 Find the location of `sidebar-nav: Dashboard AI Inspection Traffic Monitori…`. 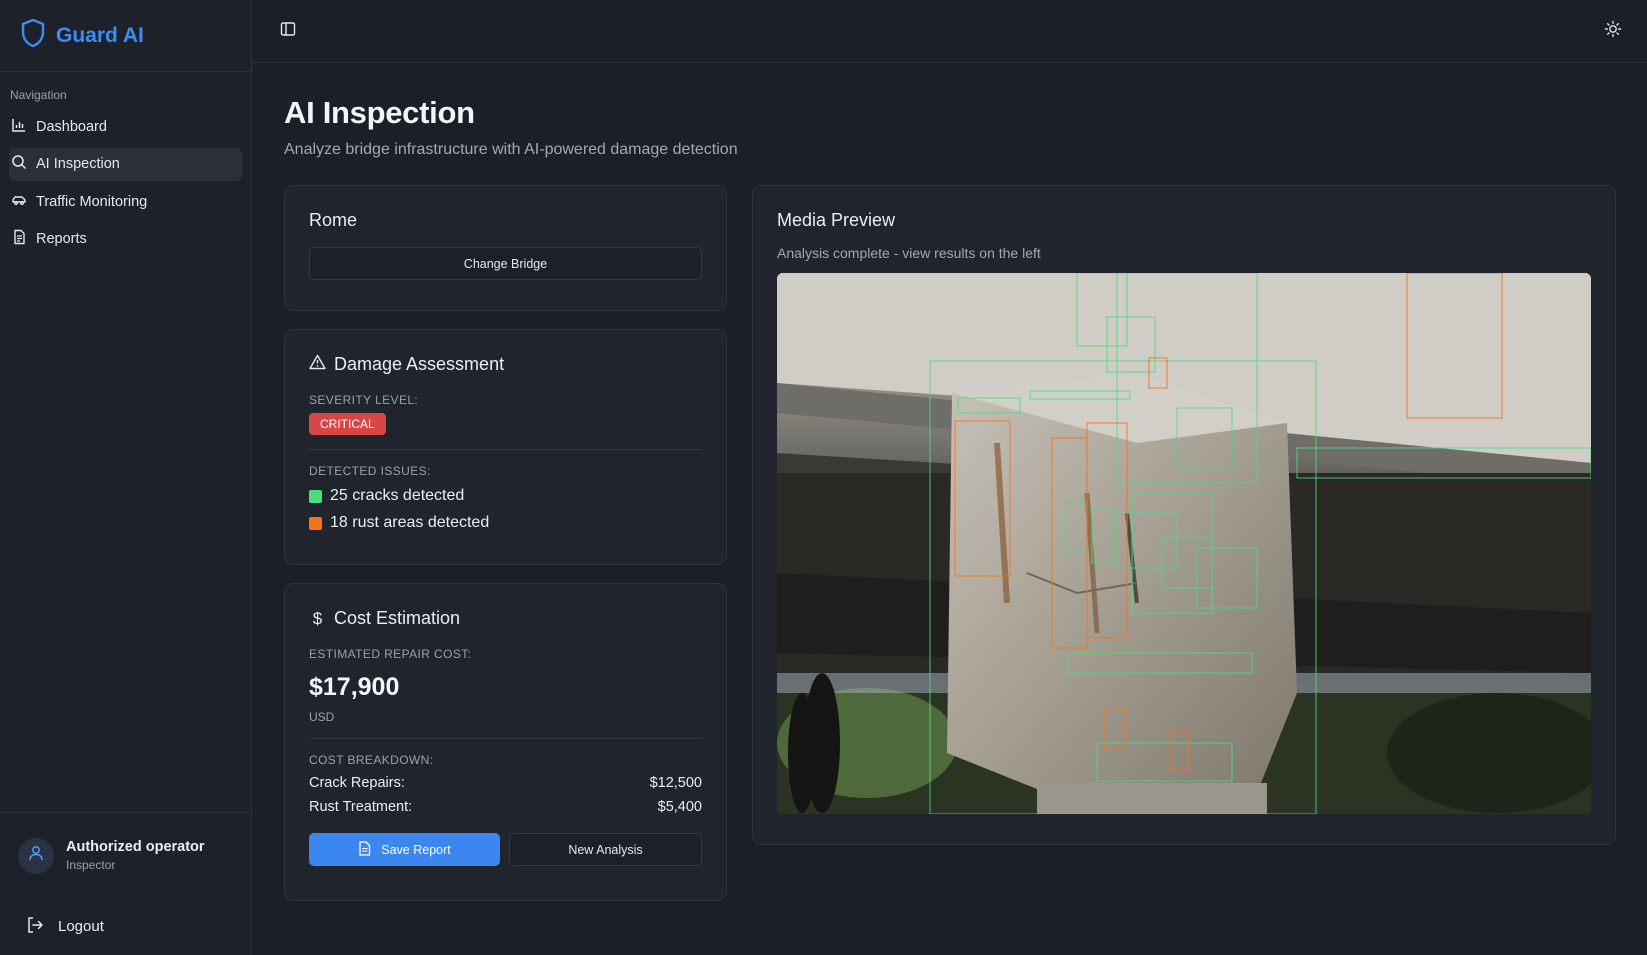

sidebar-nav: Dashboard AI Inspection Traffic Monitori… is located at coordinates (125, 185).